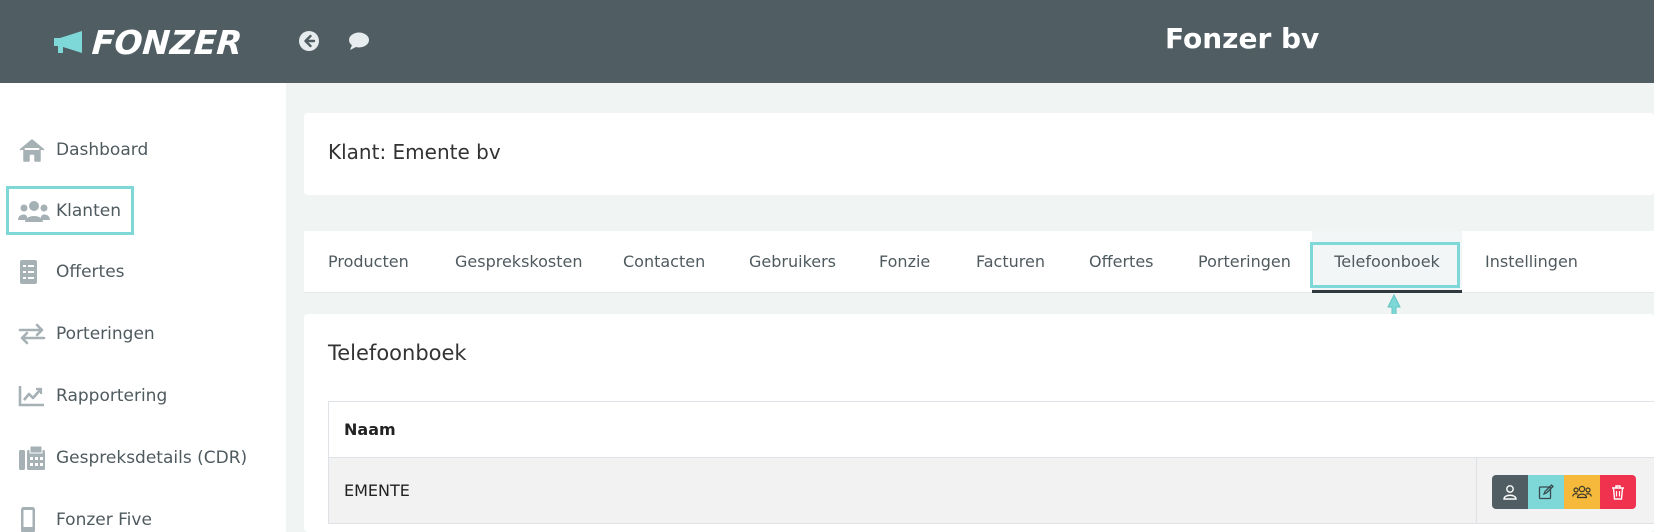 Image resolution: width=1654 pixels, height=532 pixels. What do you see at coordinates (991, 430) in the screenshot?
I see `table-header-naam: Naam` at bounding box center [991, 430].